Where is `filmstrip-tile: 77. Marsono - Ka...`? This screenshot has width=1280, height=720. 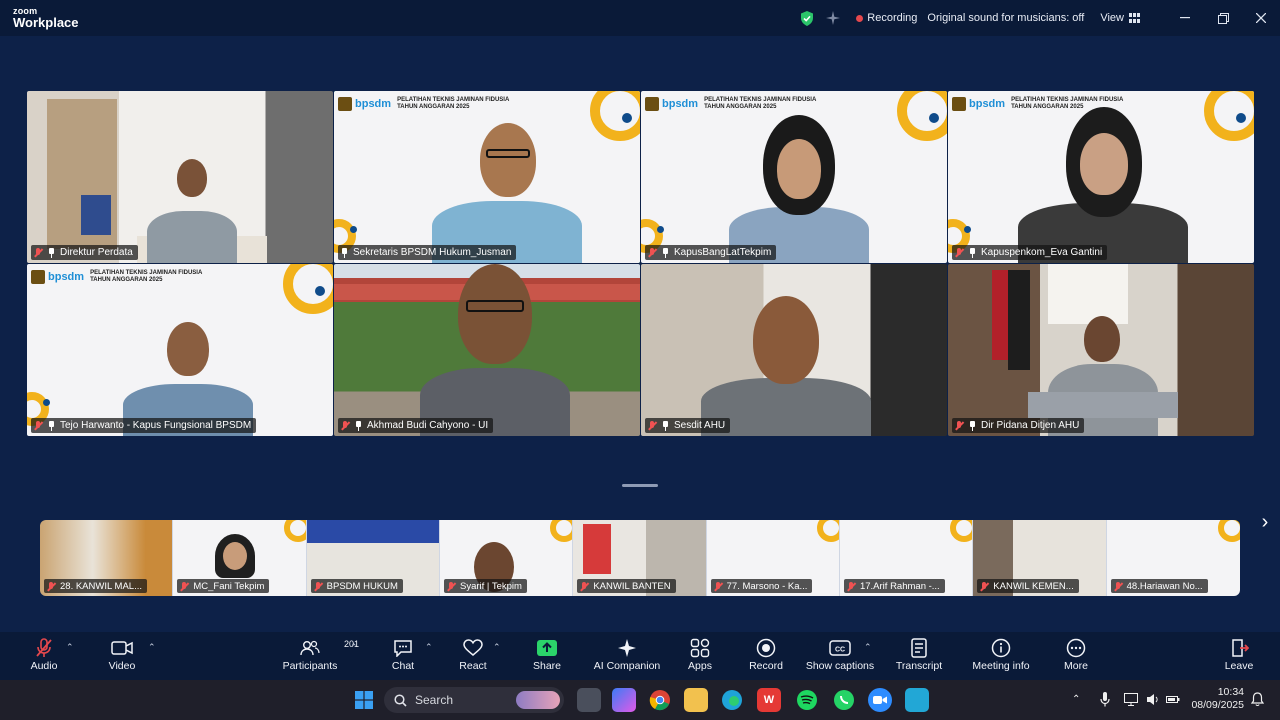 filmstrip-tile: 77. Marsono - Ka... is located at coordinates (773, 558).